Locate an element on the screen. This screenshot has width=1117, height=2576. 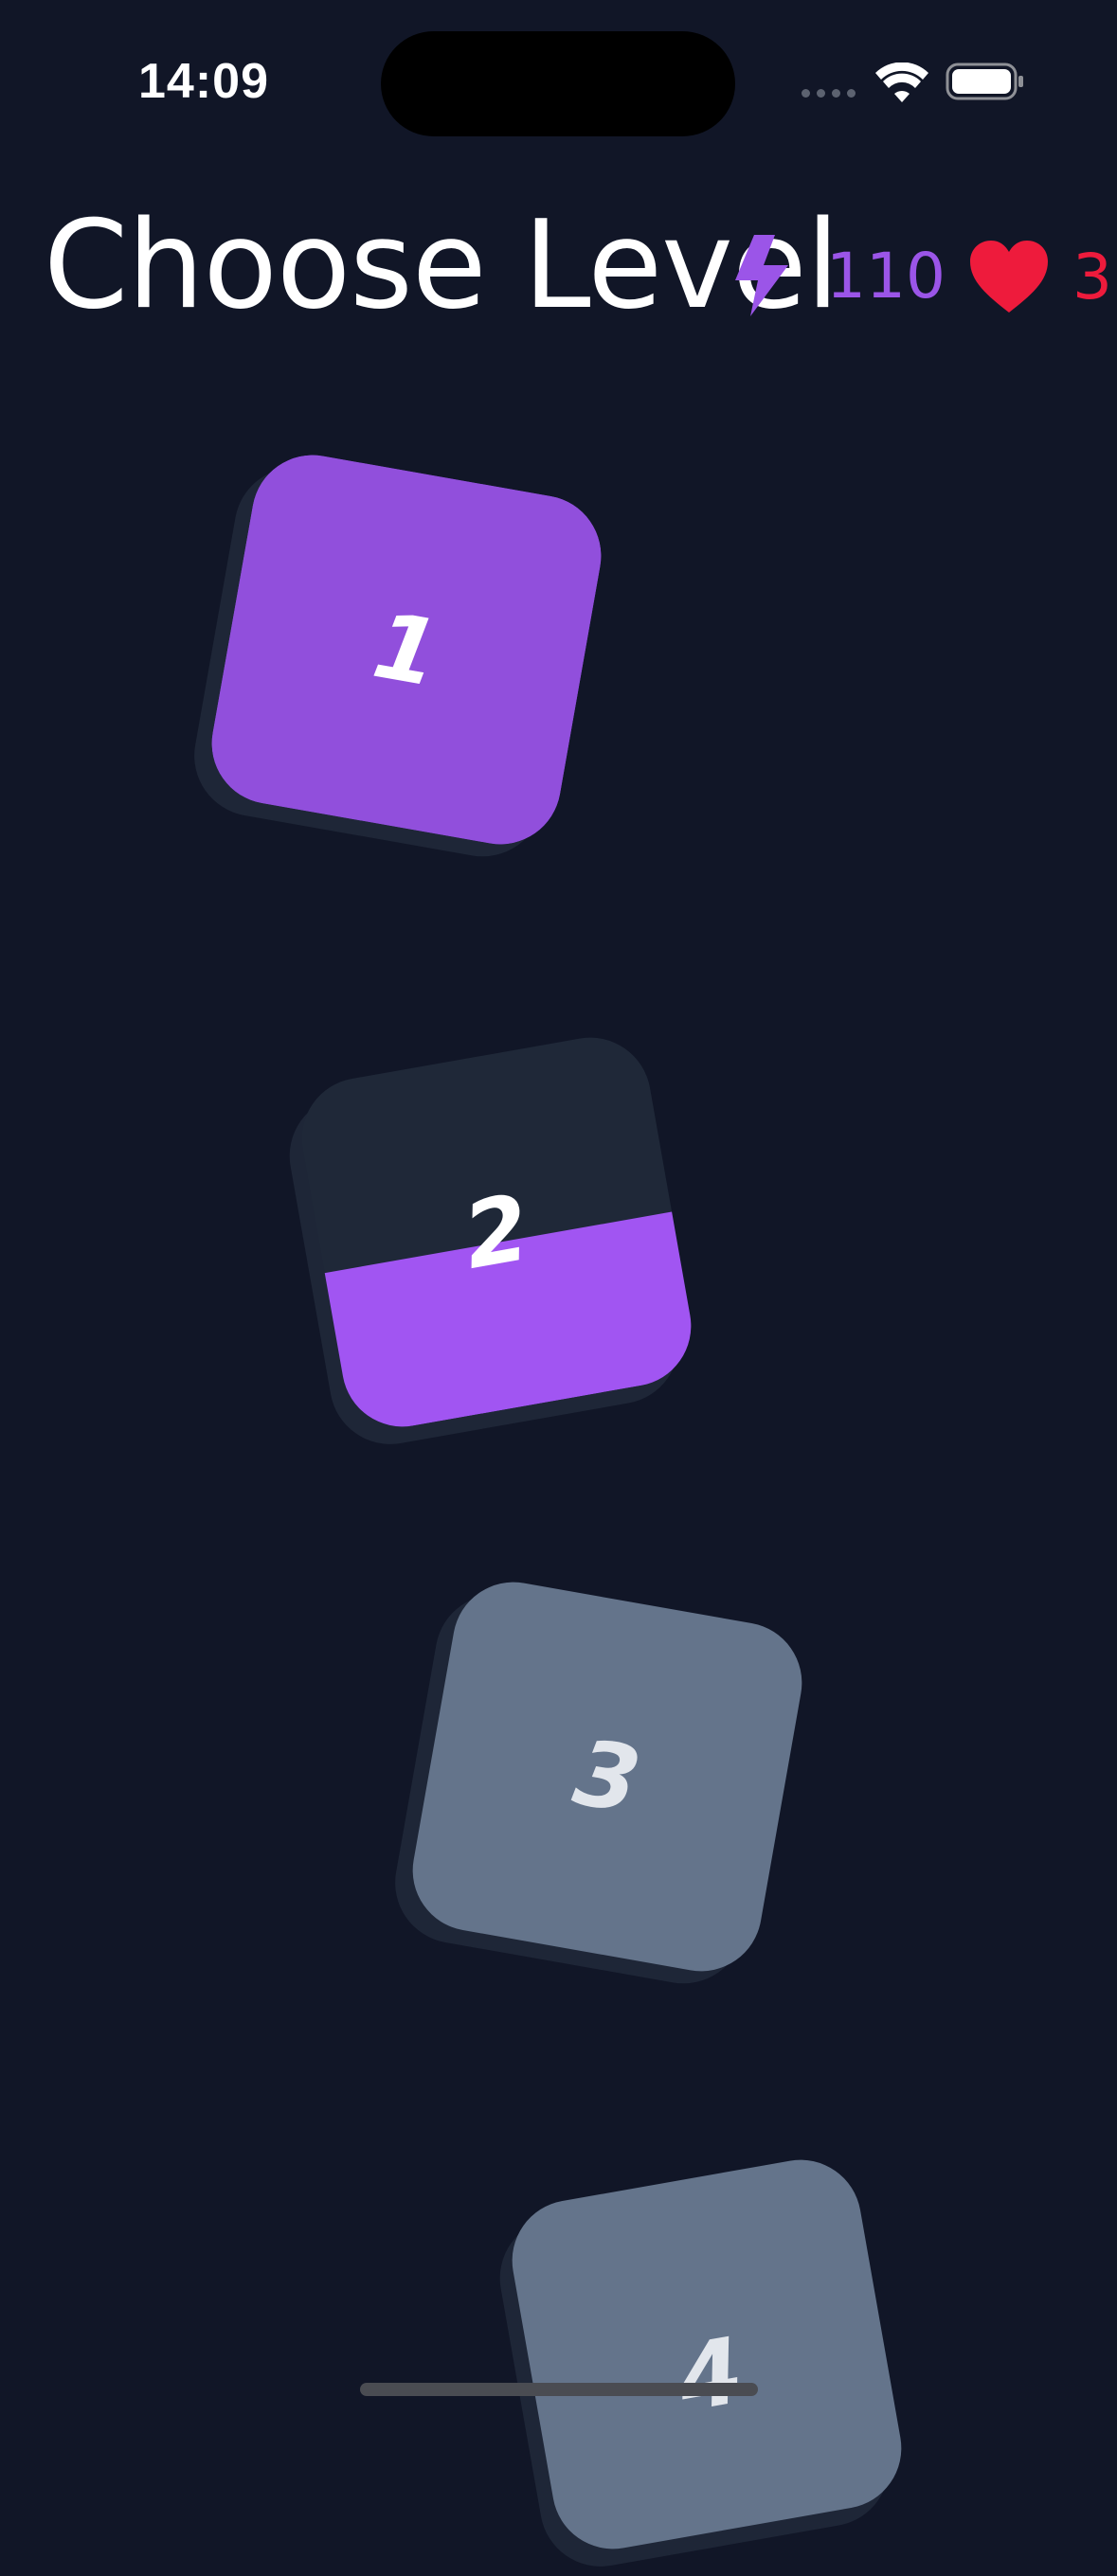
heart-icon is located at coordinates (1009, 277).